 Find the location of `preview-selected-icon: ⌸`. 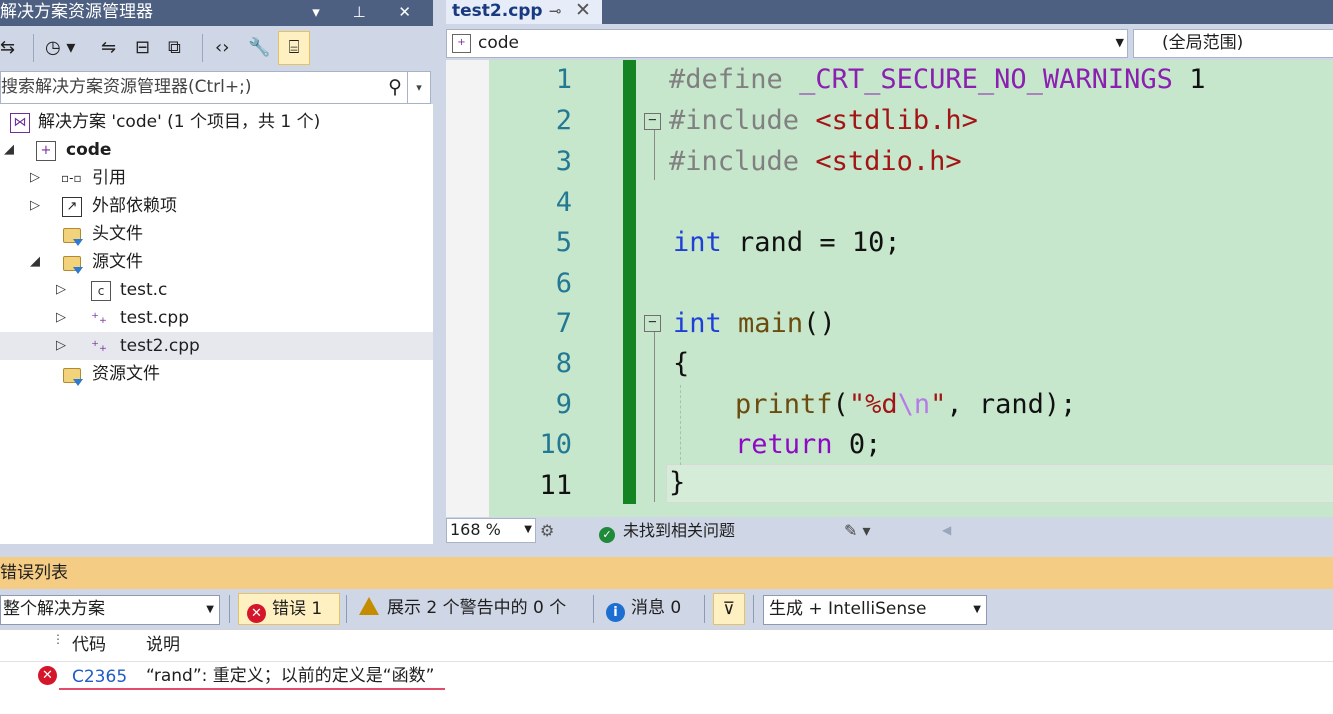

preview-selected-icon: ⌸ is located at coordinates (294, 48).